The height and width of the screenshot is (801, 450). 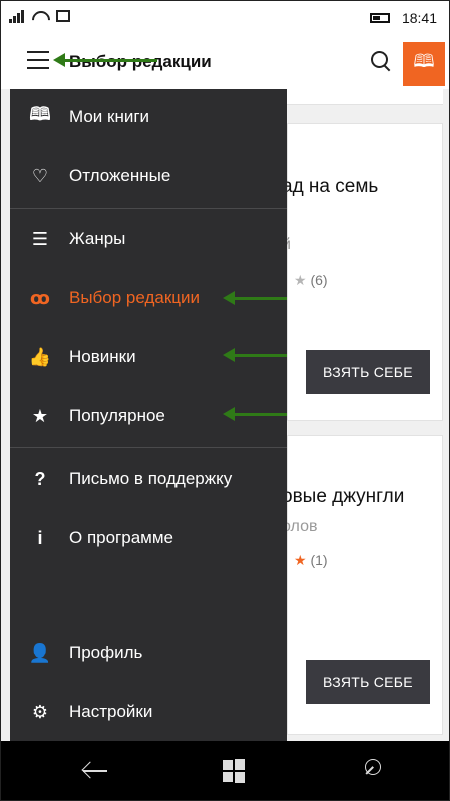 I want to click on page-title: Выбор редакции, so click(x=140, y=61).